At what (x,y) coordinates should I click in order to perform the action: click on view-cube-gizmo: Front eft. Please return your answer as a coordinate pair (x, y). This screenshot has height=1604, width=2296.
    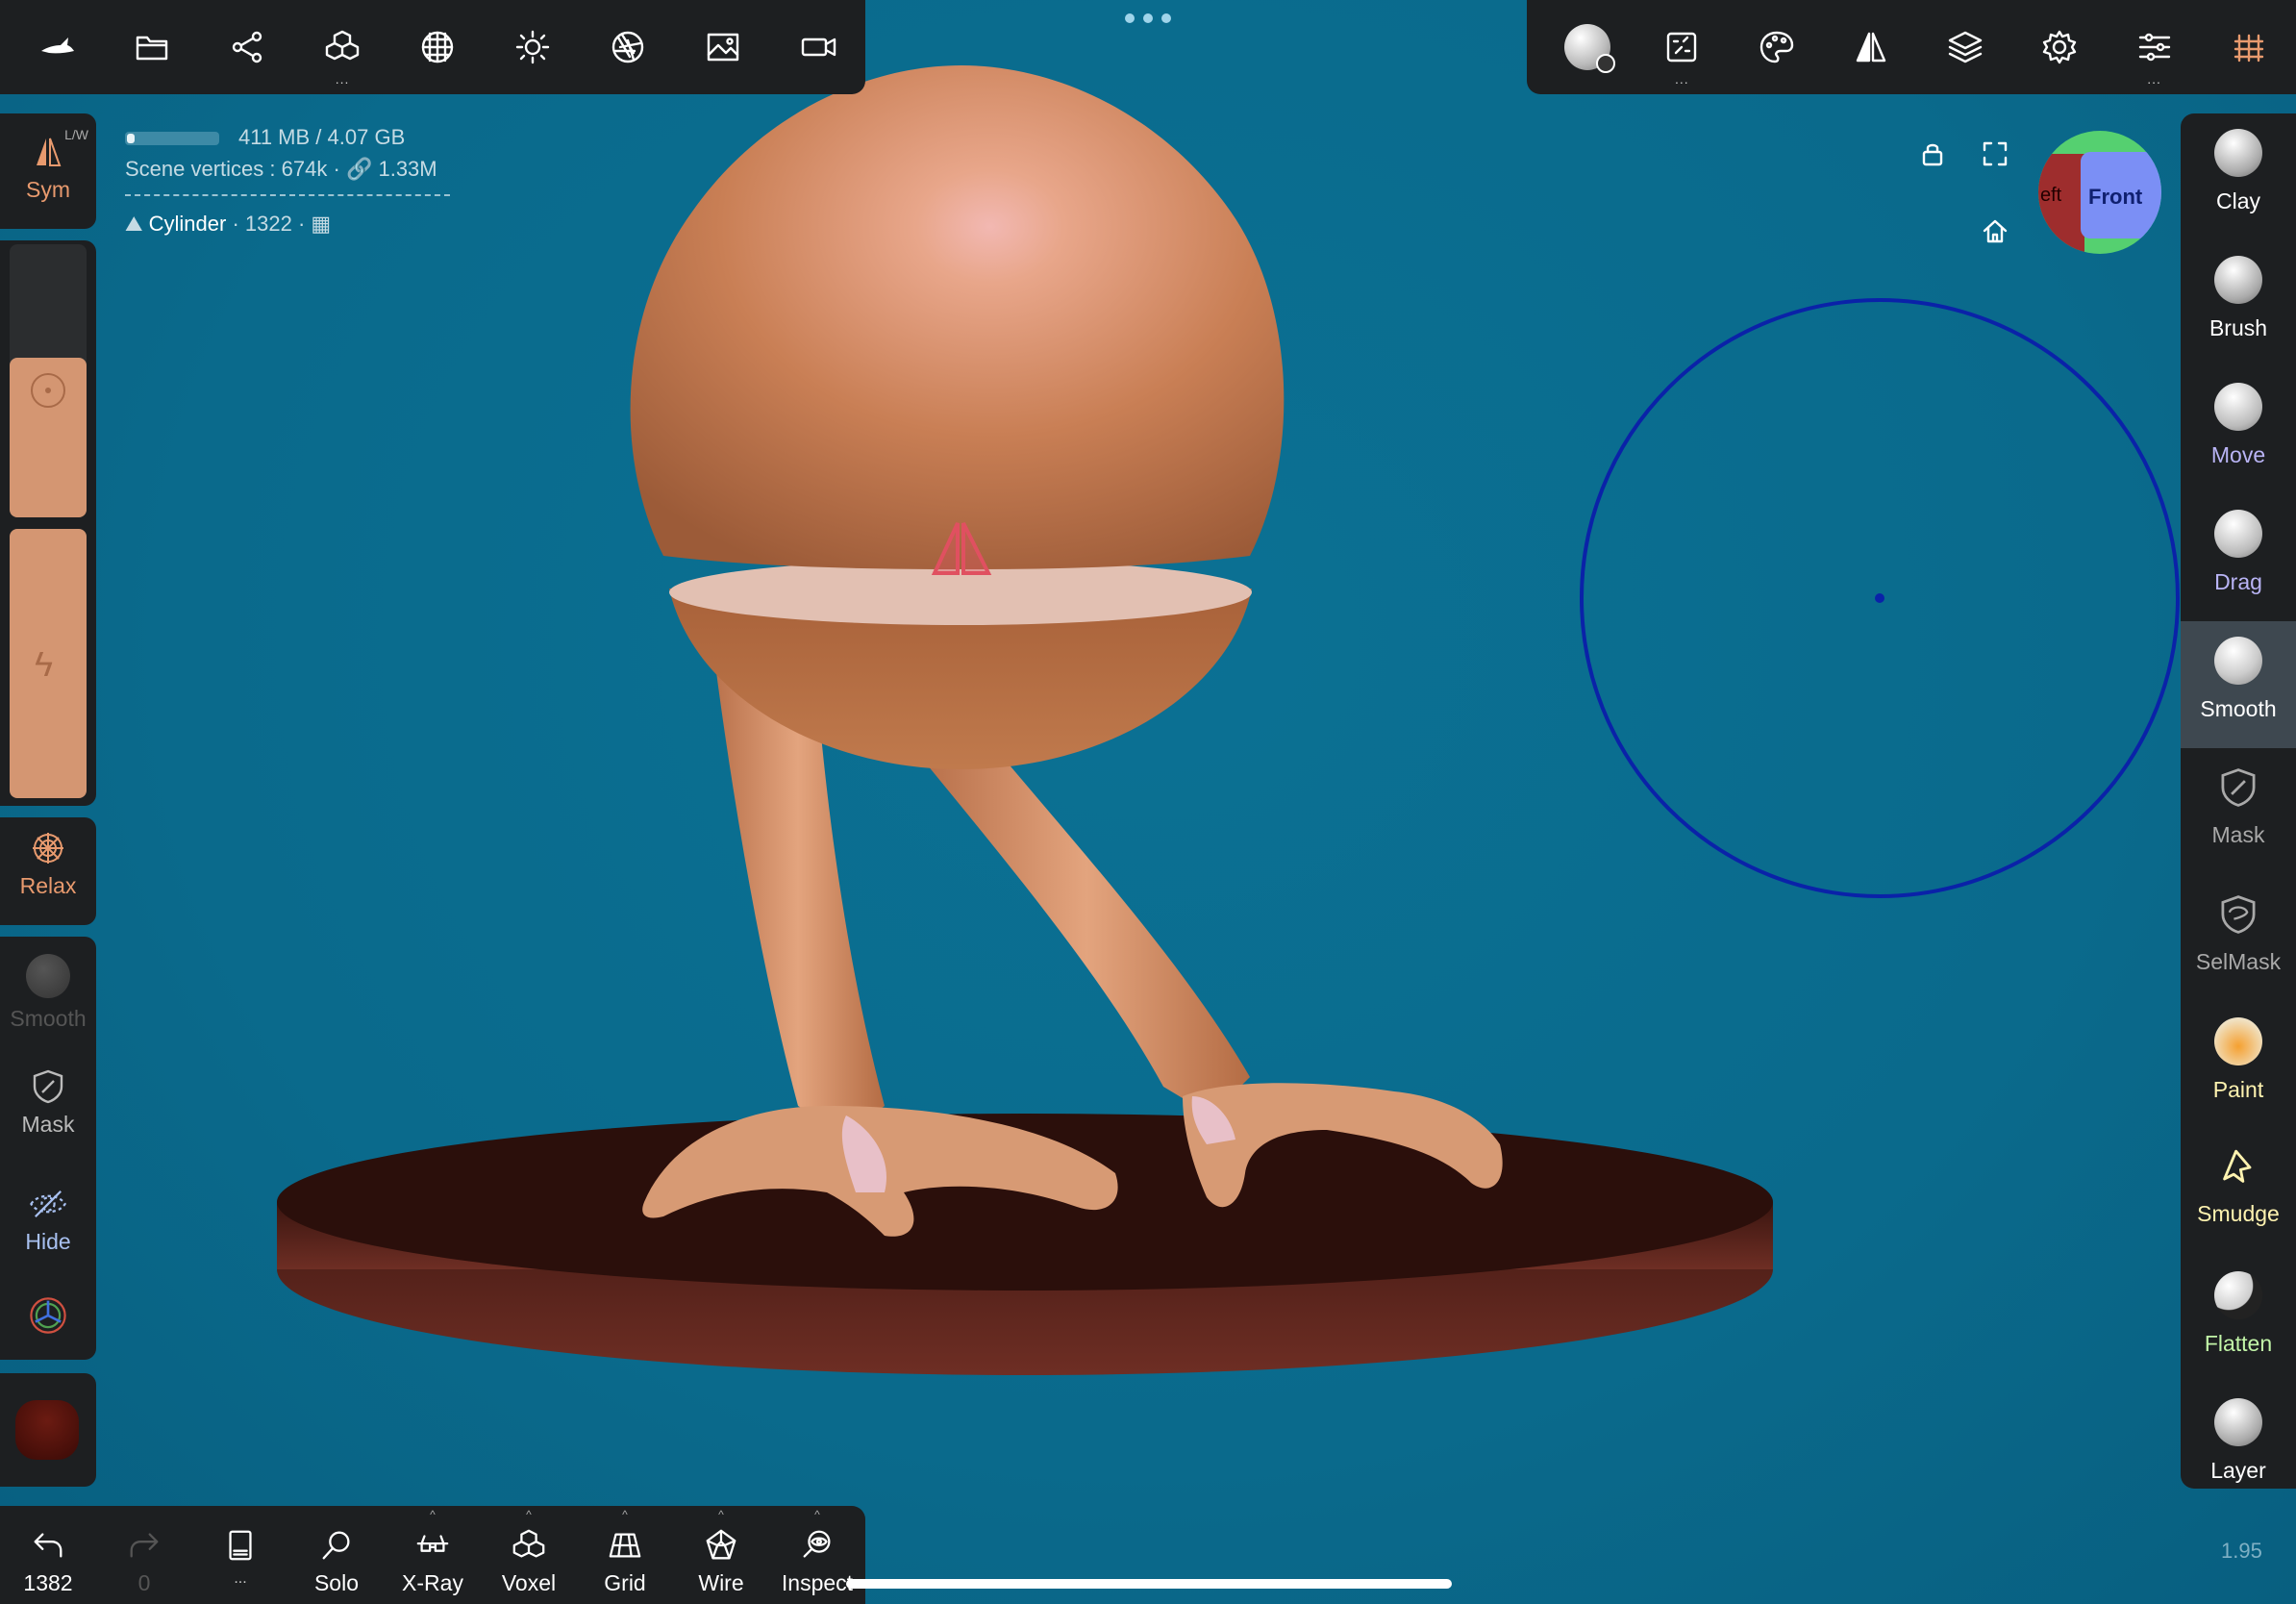
    Looking at the image, I should click on (2099, 192).